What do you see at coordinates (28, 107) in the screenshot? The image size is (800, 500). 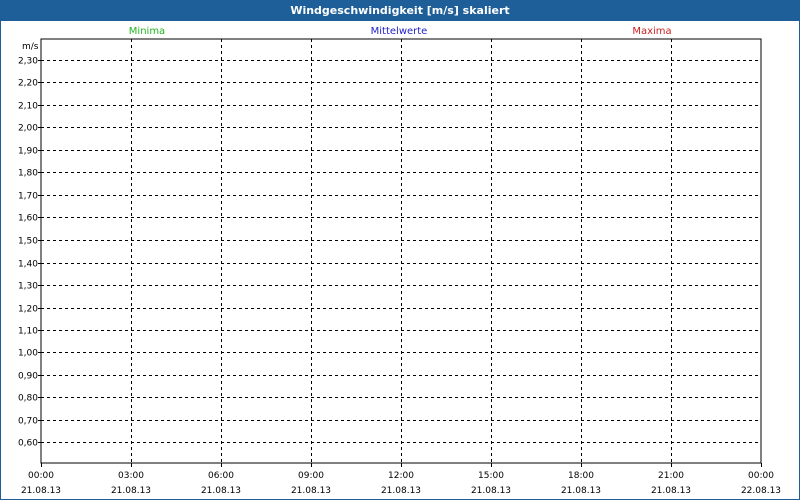 I see `y-axis-tick-label: 2,10` at bounding box center [28, 107].